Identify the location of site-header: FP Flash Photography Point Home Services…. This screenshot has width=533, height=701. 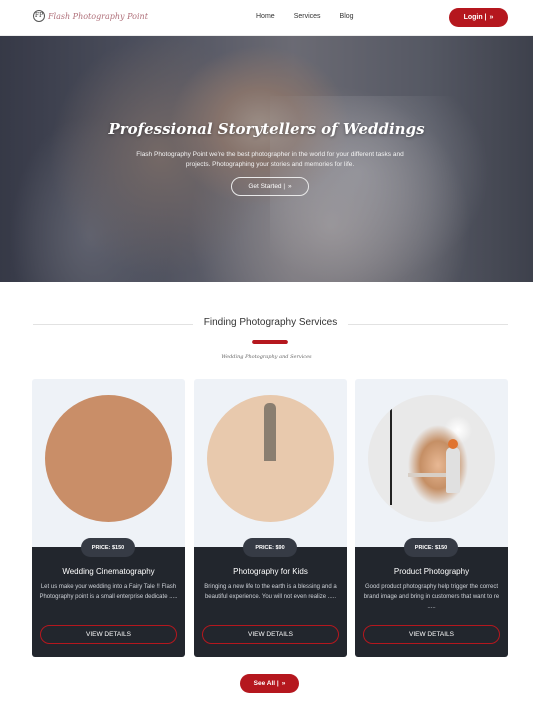
(266, 18).